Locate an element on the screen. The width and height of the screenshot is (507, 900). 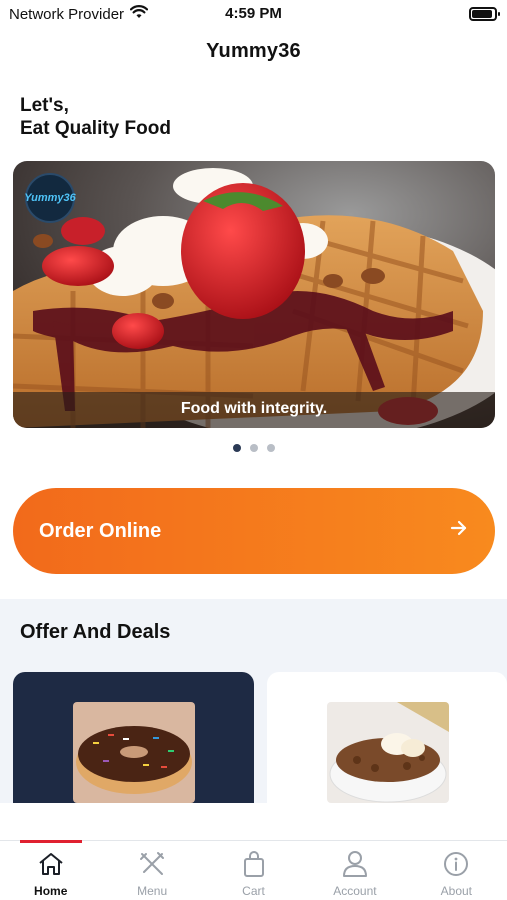
battery-icon is located at coordinates (484, 14).